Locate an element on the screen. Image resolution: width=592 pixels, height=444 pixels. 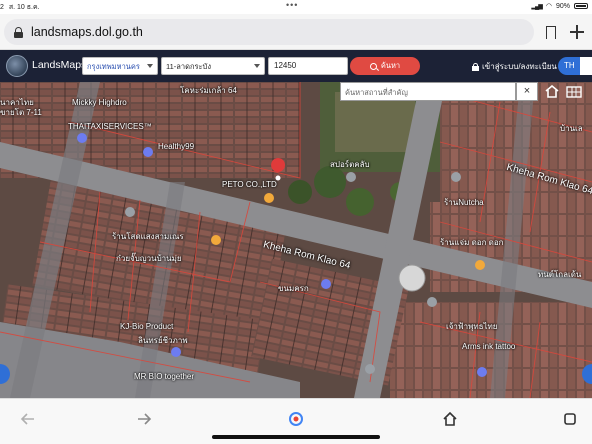
map-label: ขนมครก is located at coordinates (293, 288).